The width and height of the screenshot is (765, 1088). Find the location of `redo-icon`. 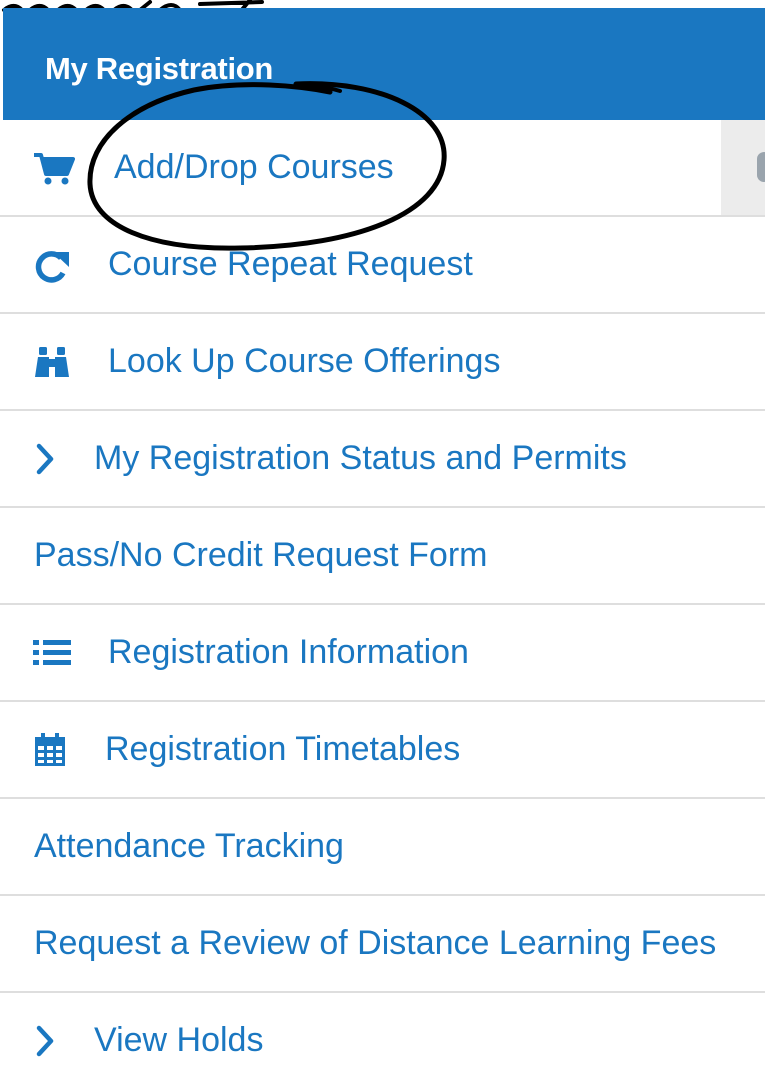

redo-icon is located at coordinates (52, 267).